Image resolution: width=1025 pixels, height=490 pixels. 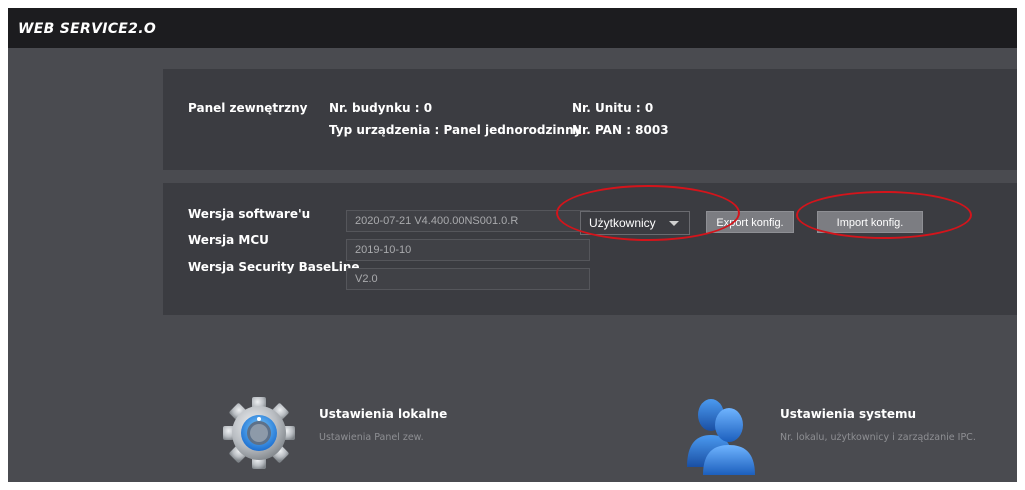 What do you see at coordinates (381, 108) in the screenshot?
I see `building-number: Nr. budynku : 0` at bounding box center [381, 108].